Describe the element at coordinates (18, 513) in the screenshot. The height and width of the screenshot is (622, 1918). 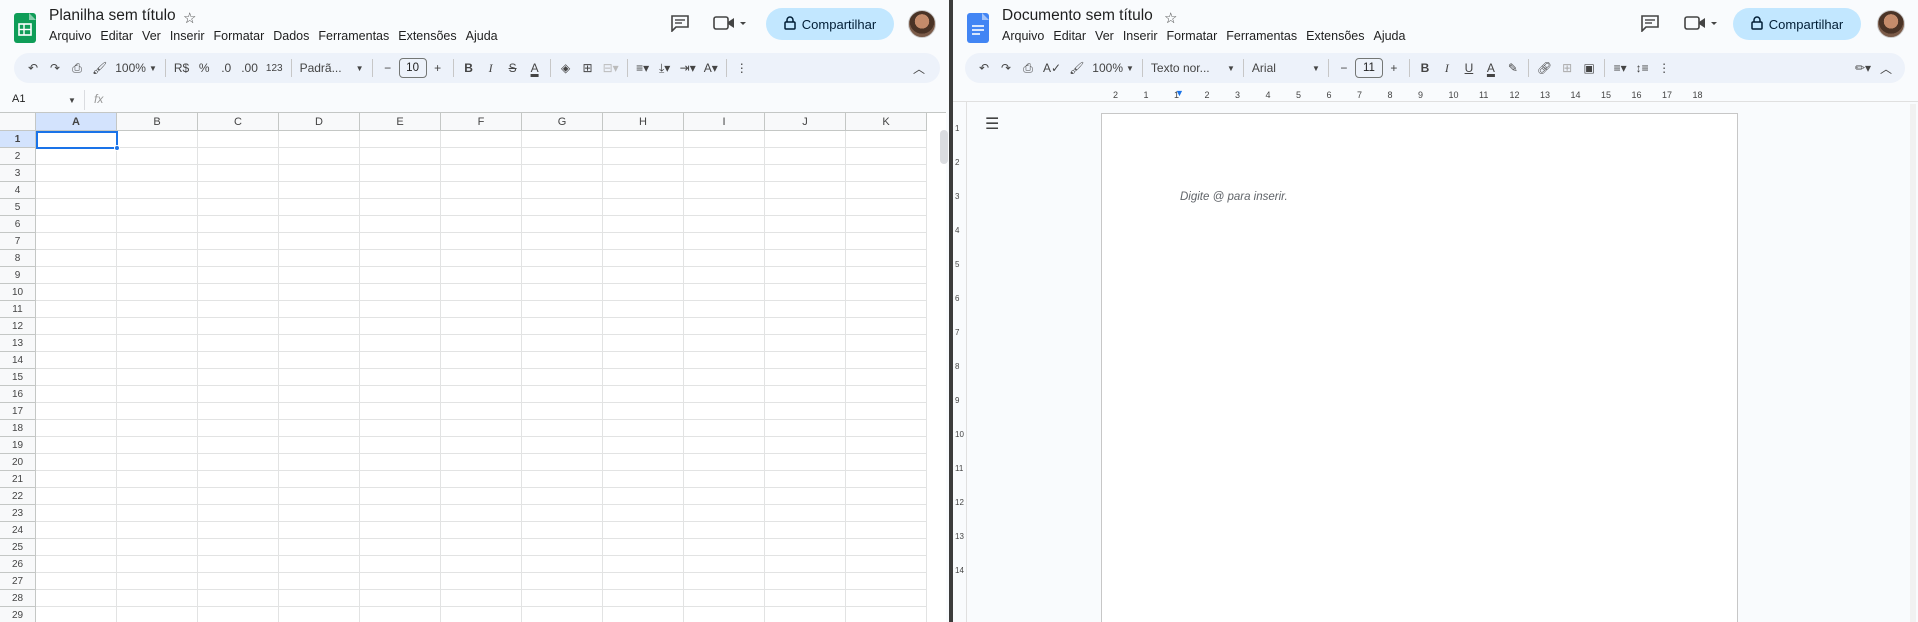
I see `row-header: 23` at that location.